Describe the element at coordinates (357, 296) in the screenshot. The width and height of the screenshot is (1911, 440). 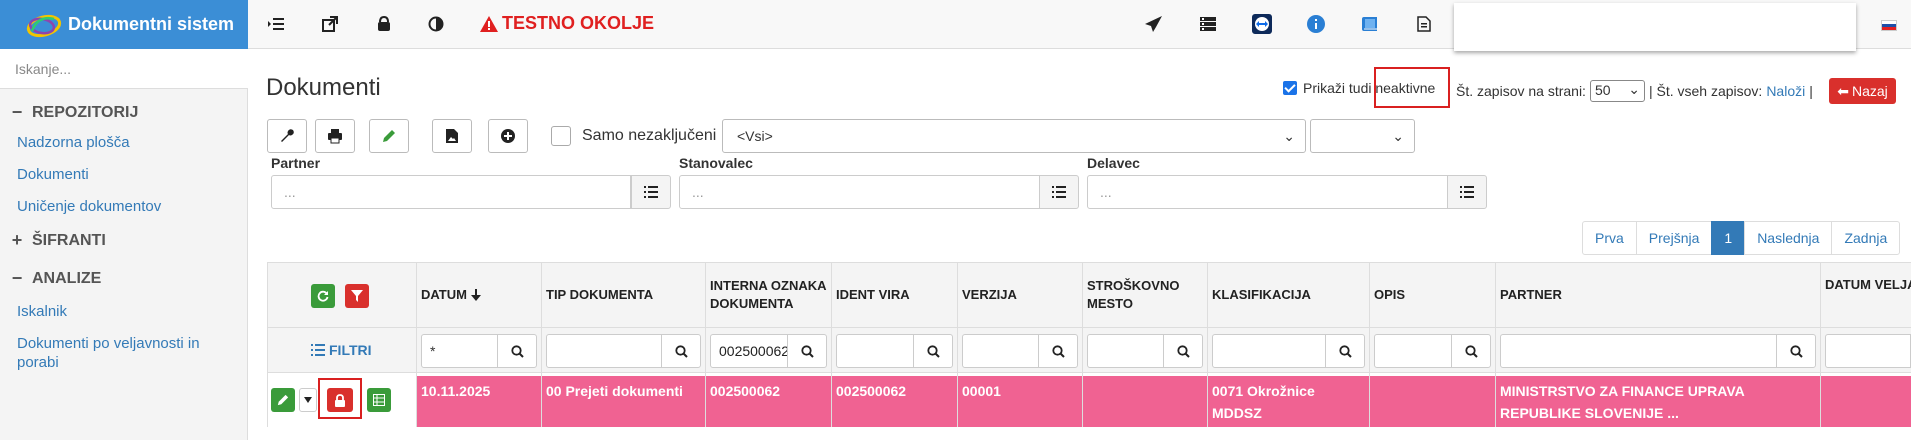
I see `clear-filter-button` at that location.